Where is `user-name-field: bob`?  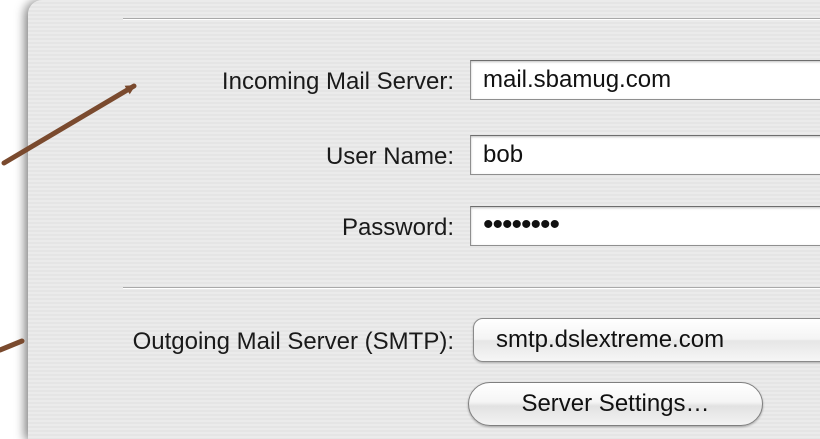
user-name-field: bob is located at coordinates (645, 155).